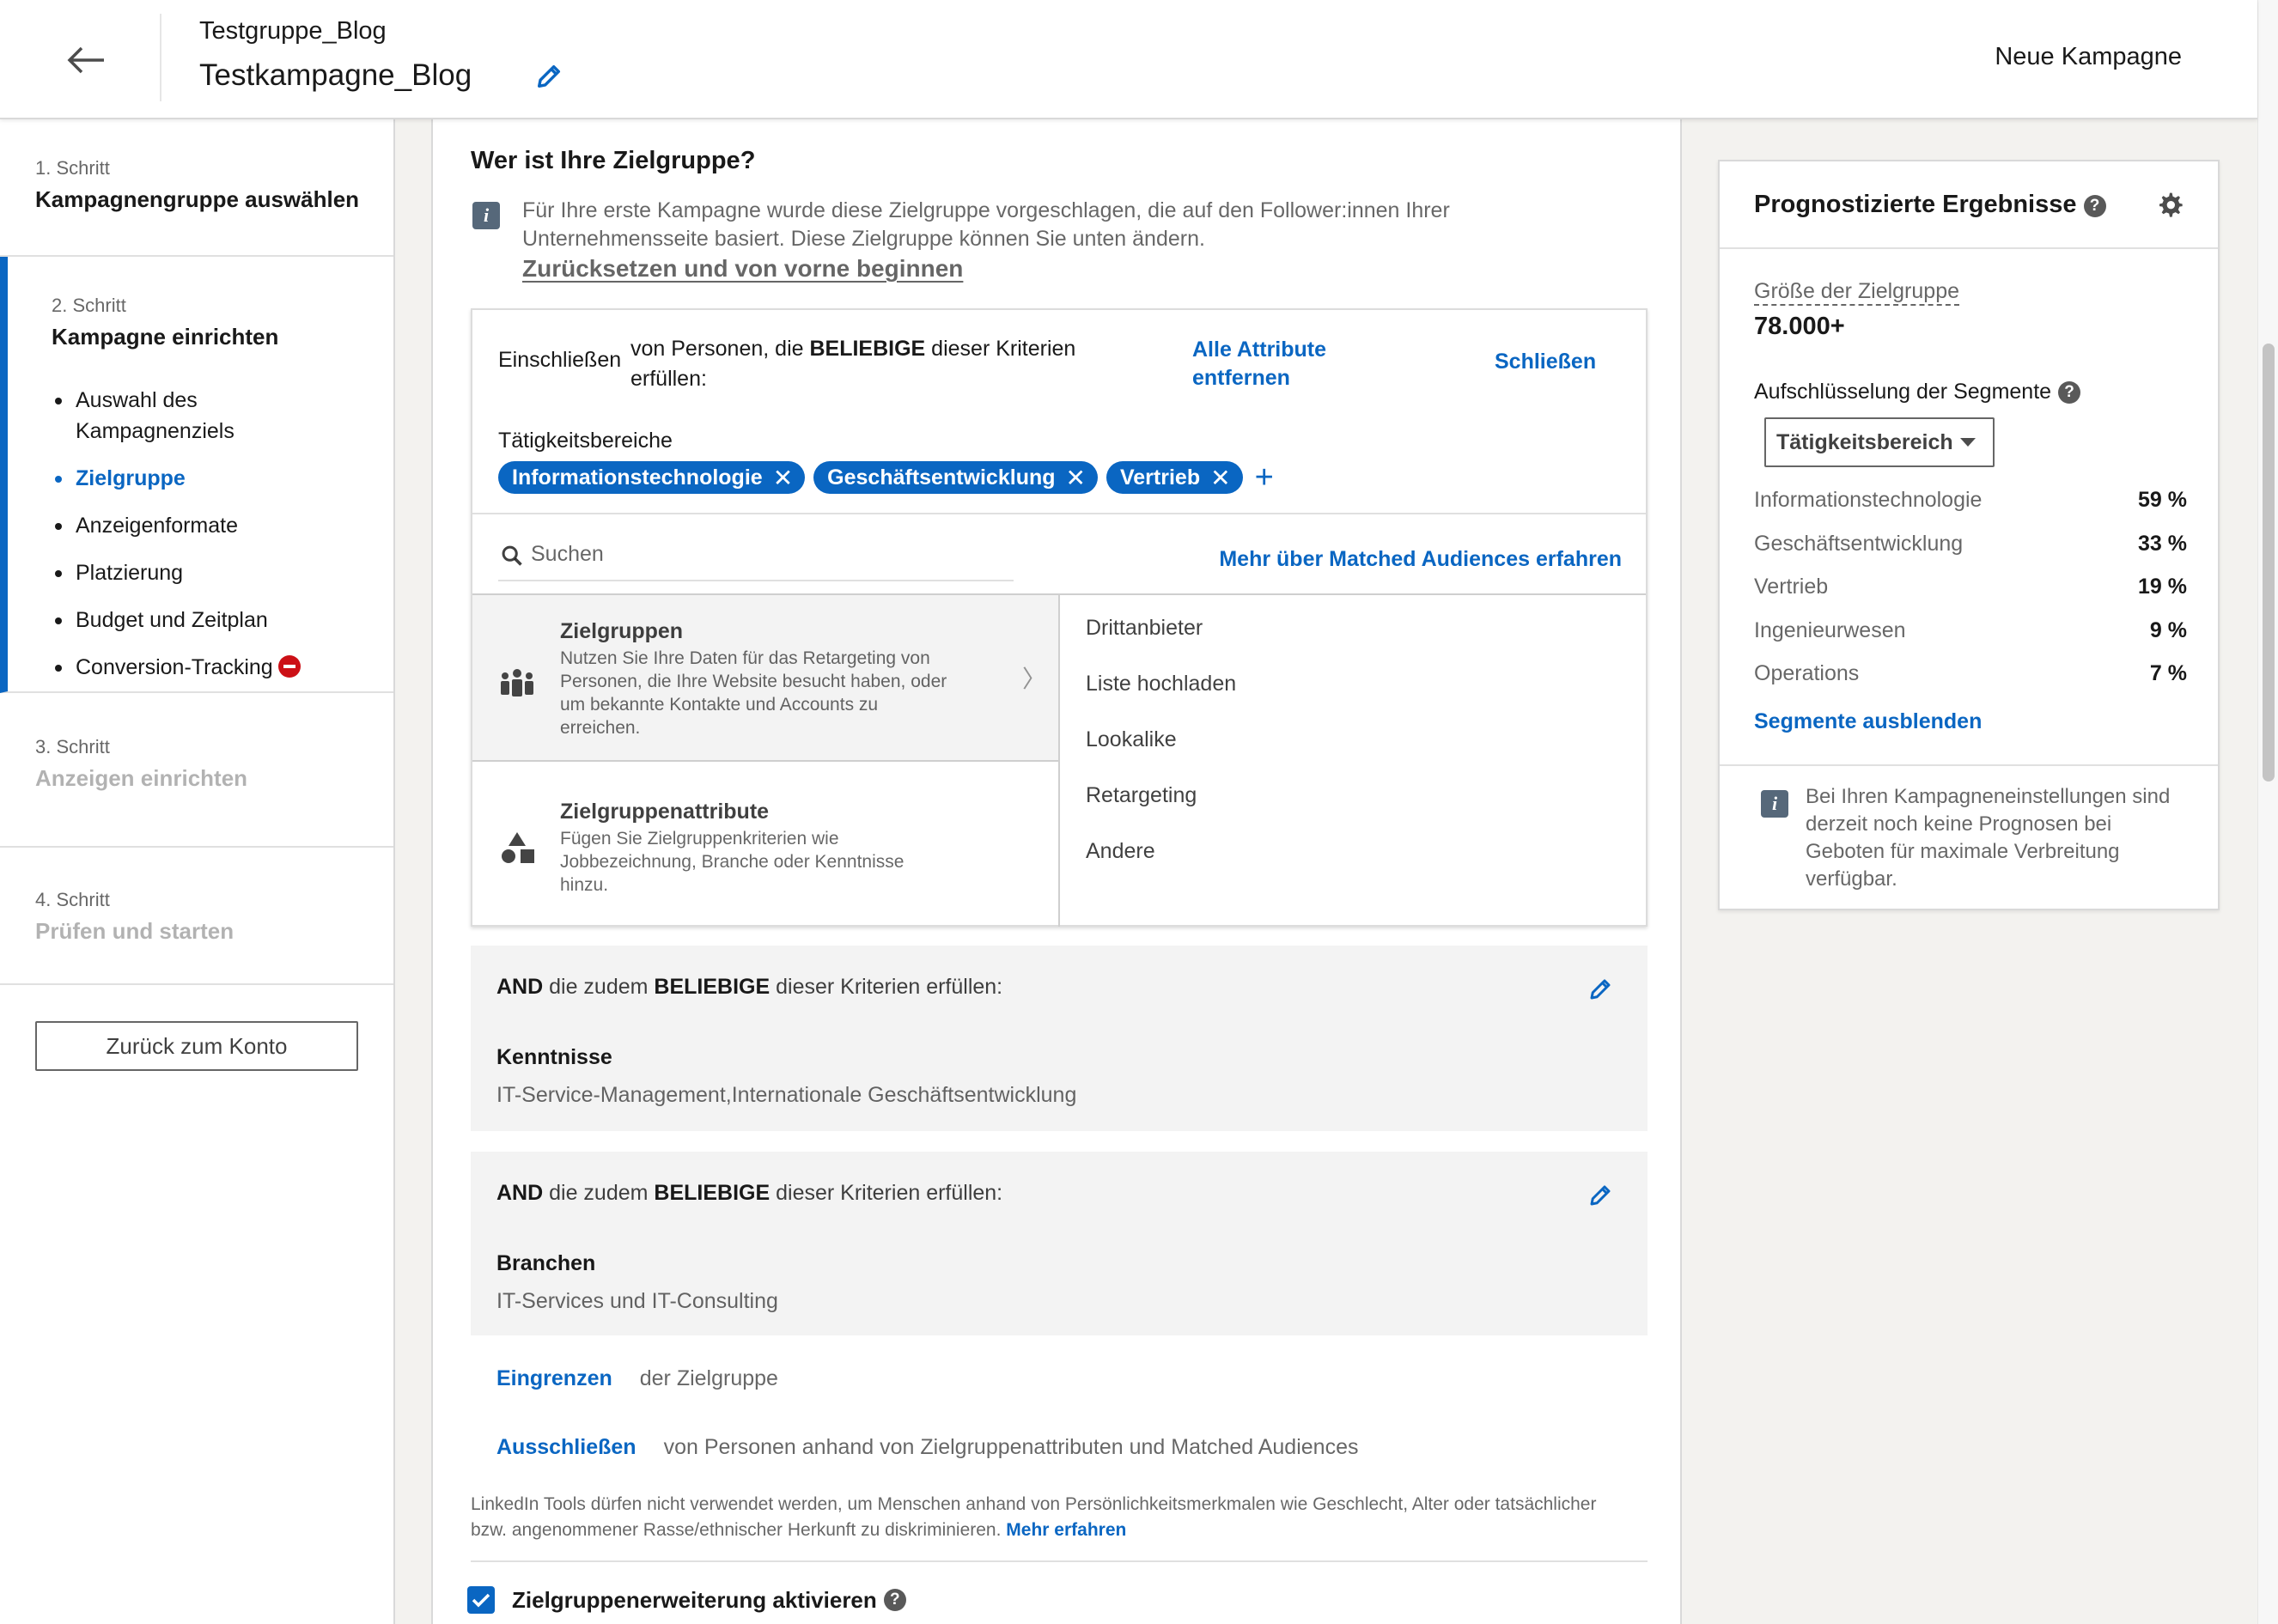  Describe the element at coordinates (1868, 721) in the screenshot. I see `hide-segments-link: Segmente ausblenden` at that location.